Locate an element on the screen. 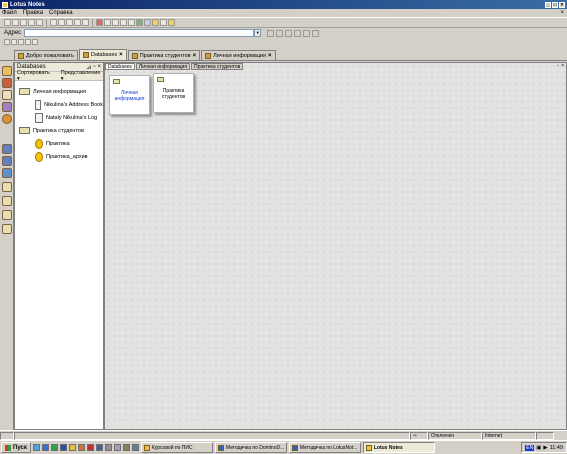 The width and height of the screenshot is (567, 454). forward-icon is located at coordinates (280, 33).